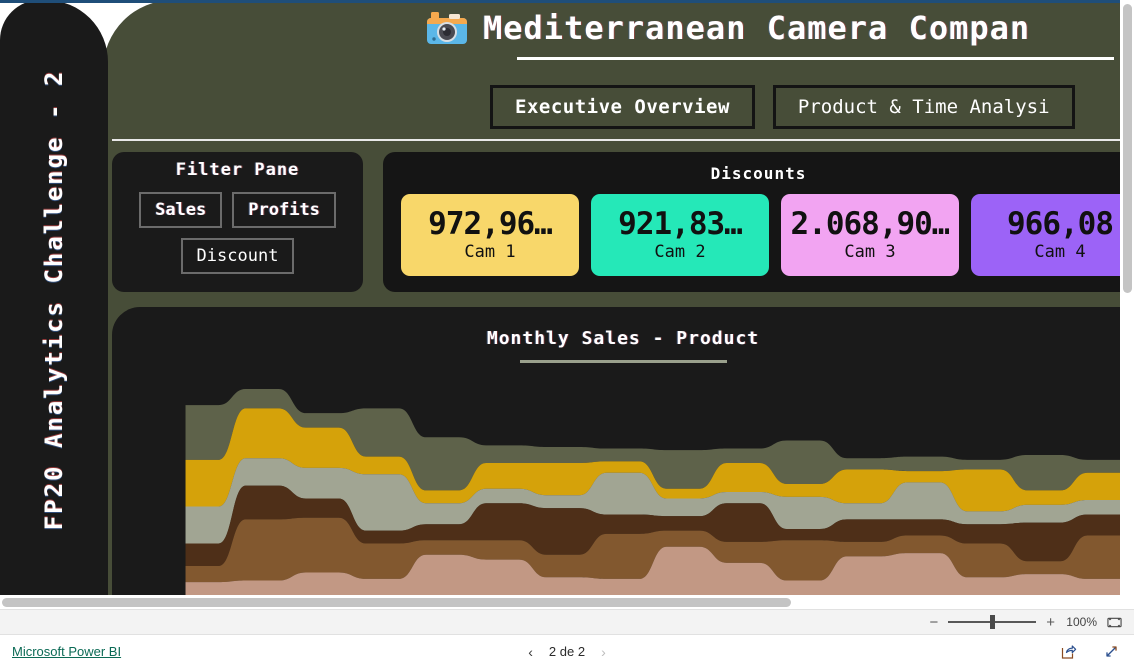 This screenshot has width=1134, height=667. Describe the element at coordinates (1090, 651) in the screenshot. I see `status-bar-actions` at that location.